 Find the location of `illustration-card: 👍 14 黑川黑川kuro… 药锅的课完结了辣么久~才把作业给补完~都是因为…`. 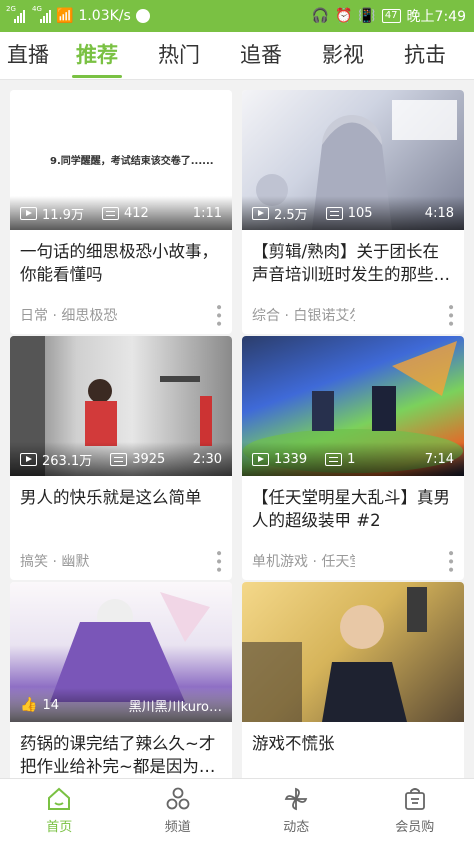

illustration-card: 👍 14 黑川黑川kuro… 药锅的课完结了辣么久~才把作业给补完~都是因为… is located at coordinates (121, 681).